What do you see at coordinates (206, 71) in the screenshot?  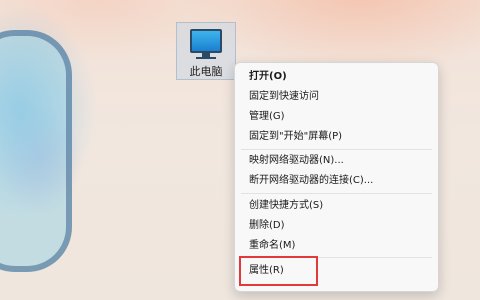 I see `desktop-icon-label: 此电脑` at bounding box center [206, 71].